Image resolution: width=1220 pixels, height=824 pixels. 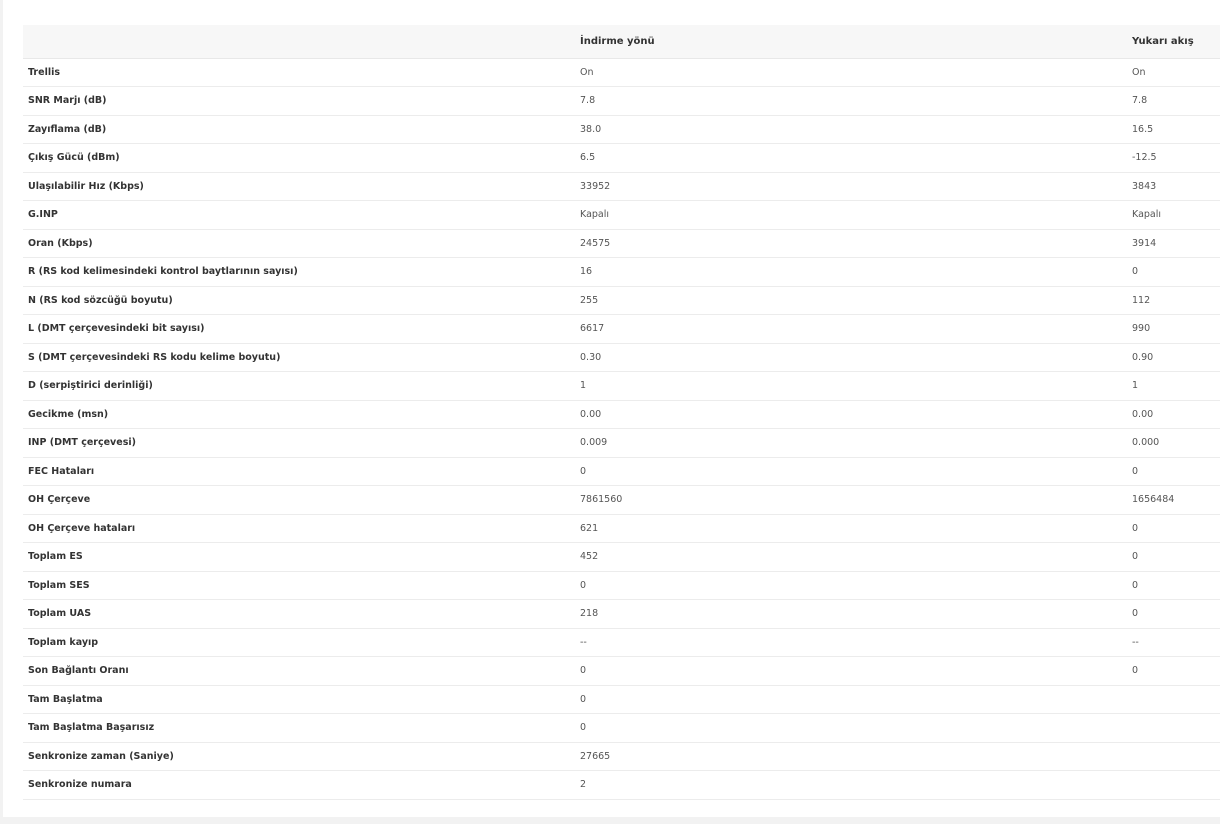 I want to click on downstream-value: 16, so click(x=851, y=272).